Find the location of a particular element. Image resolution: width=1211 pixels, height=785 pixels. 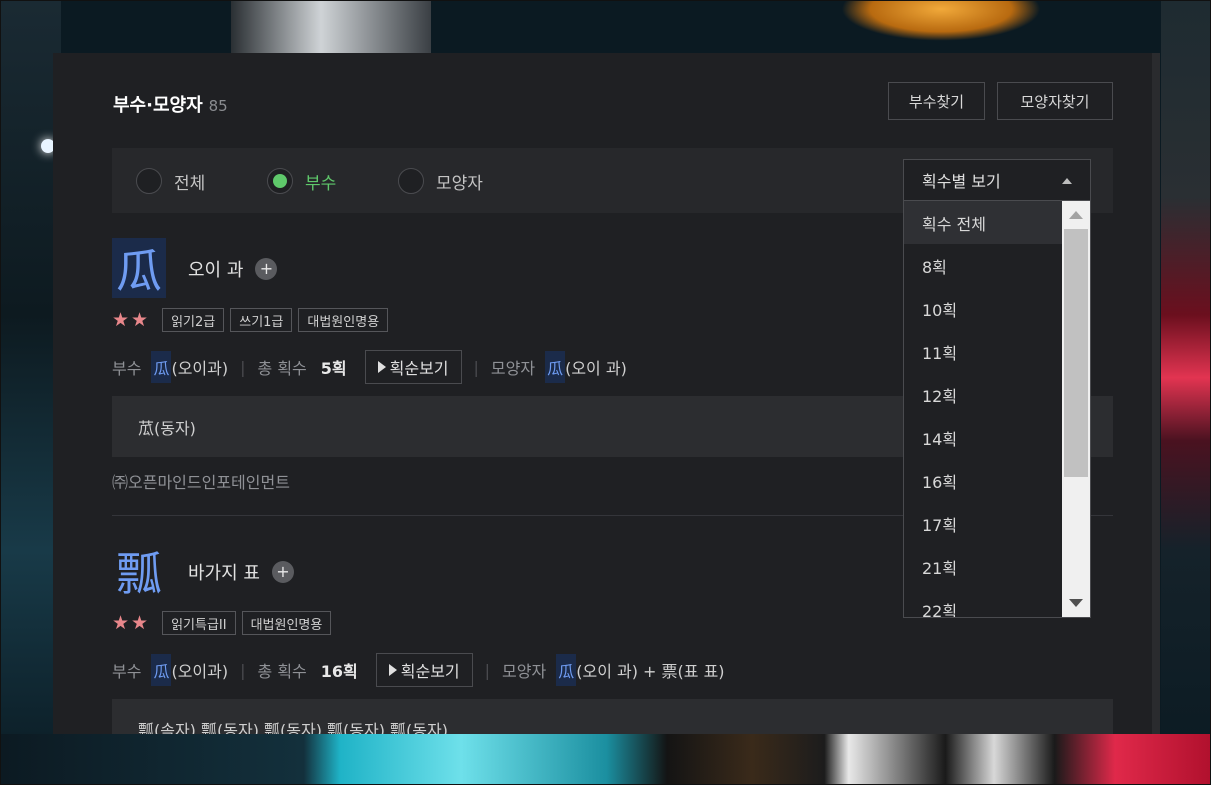

radio-all: 전체 is located at coordinates (170, 181).